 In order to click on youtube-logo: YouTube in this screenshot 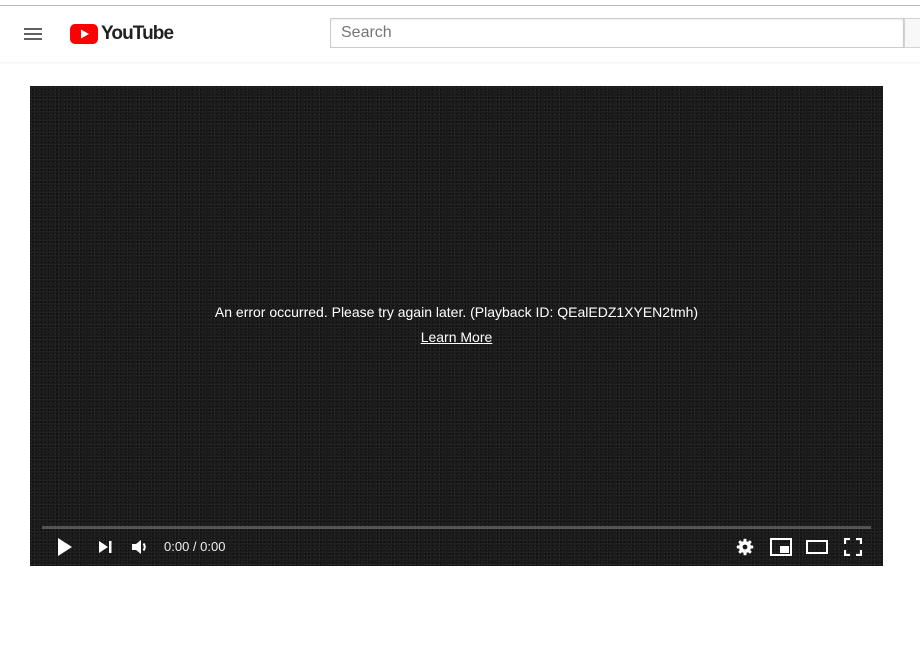, I will do `click(122, 34)`.